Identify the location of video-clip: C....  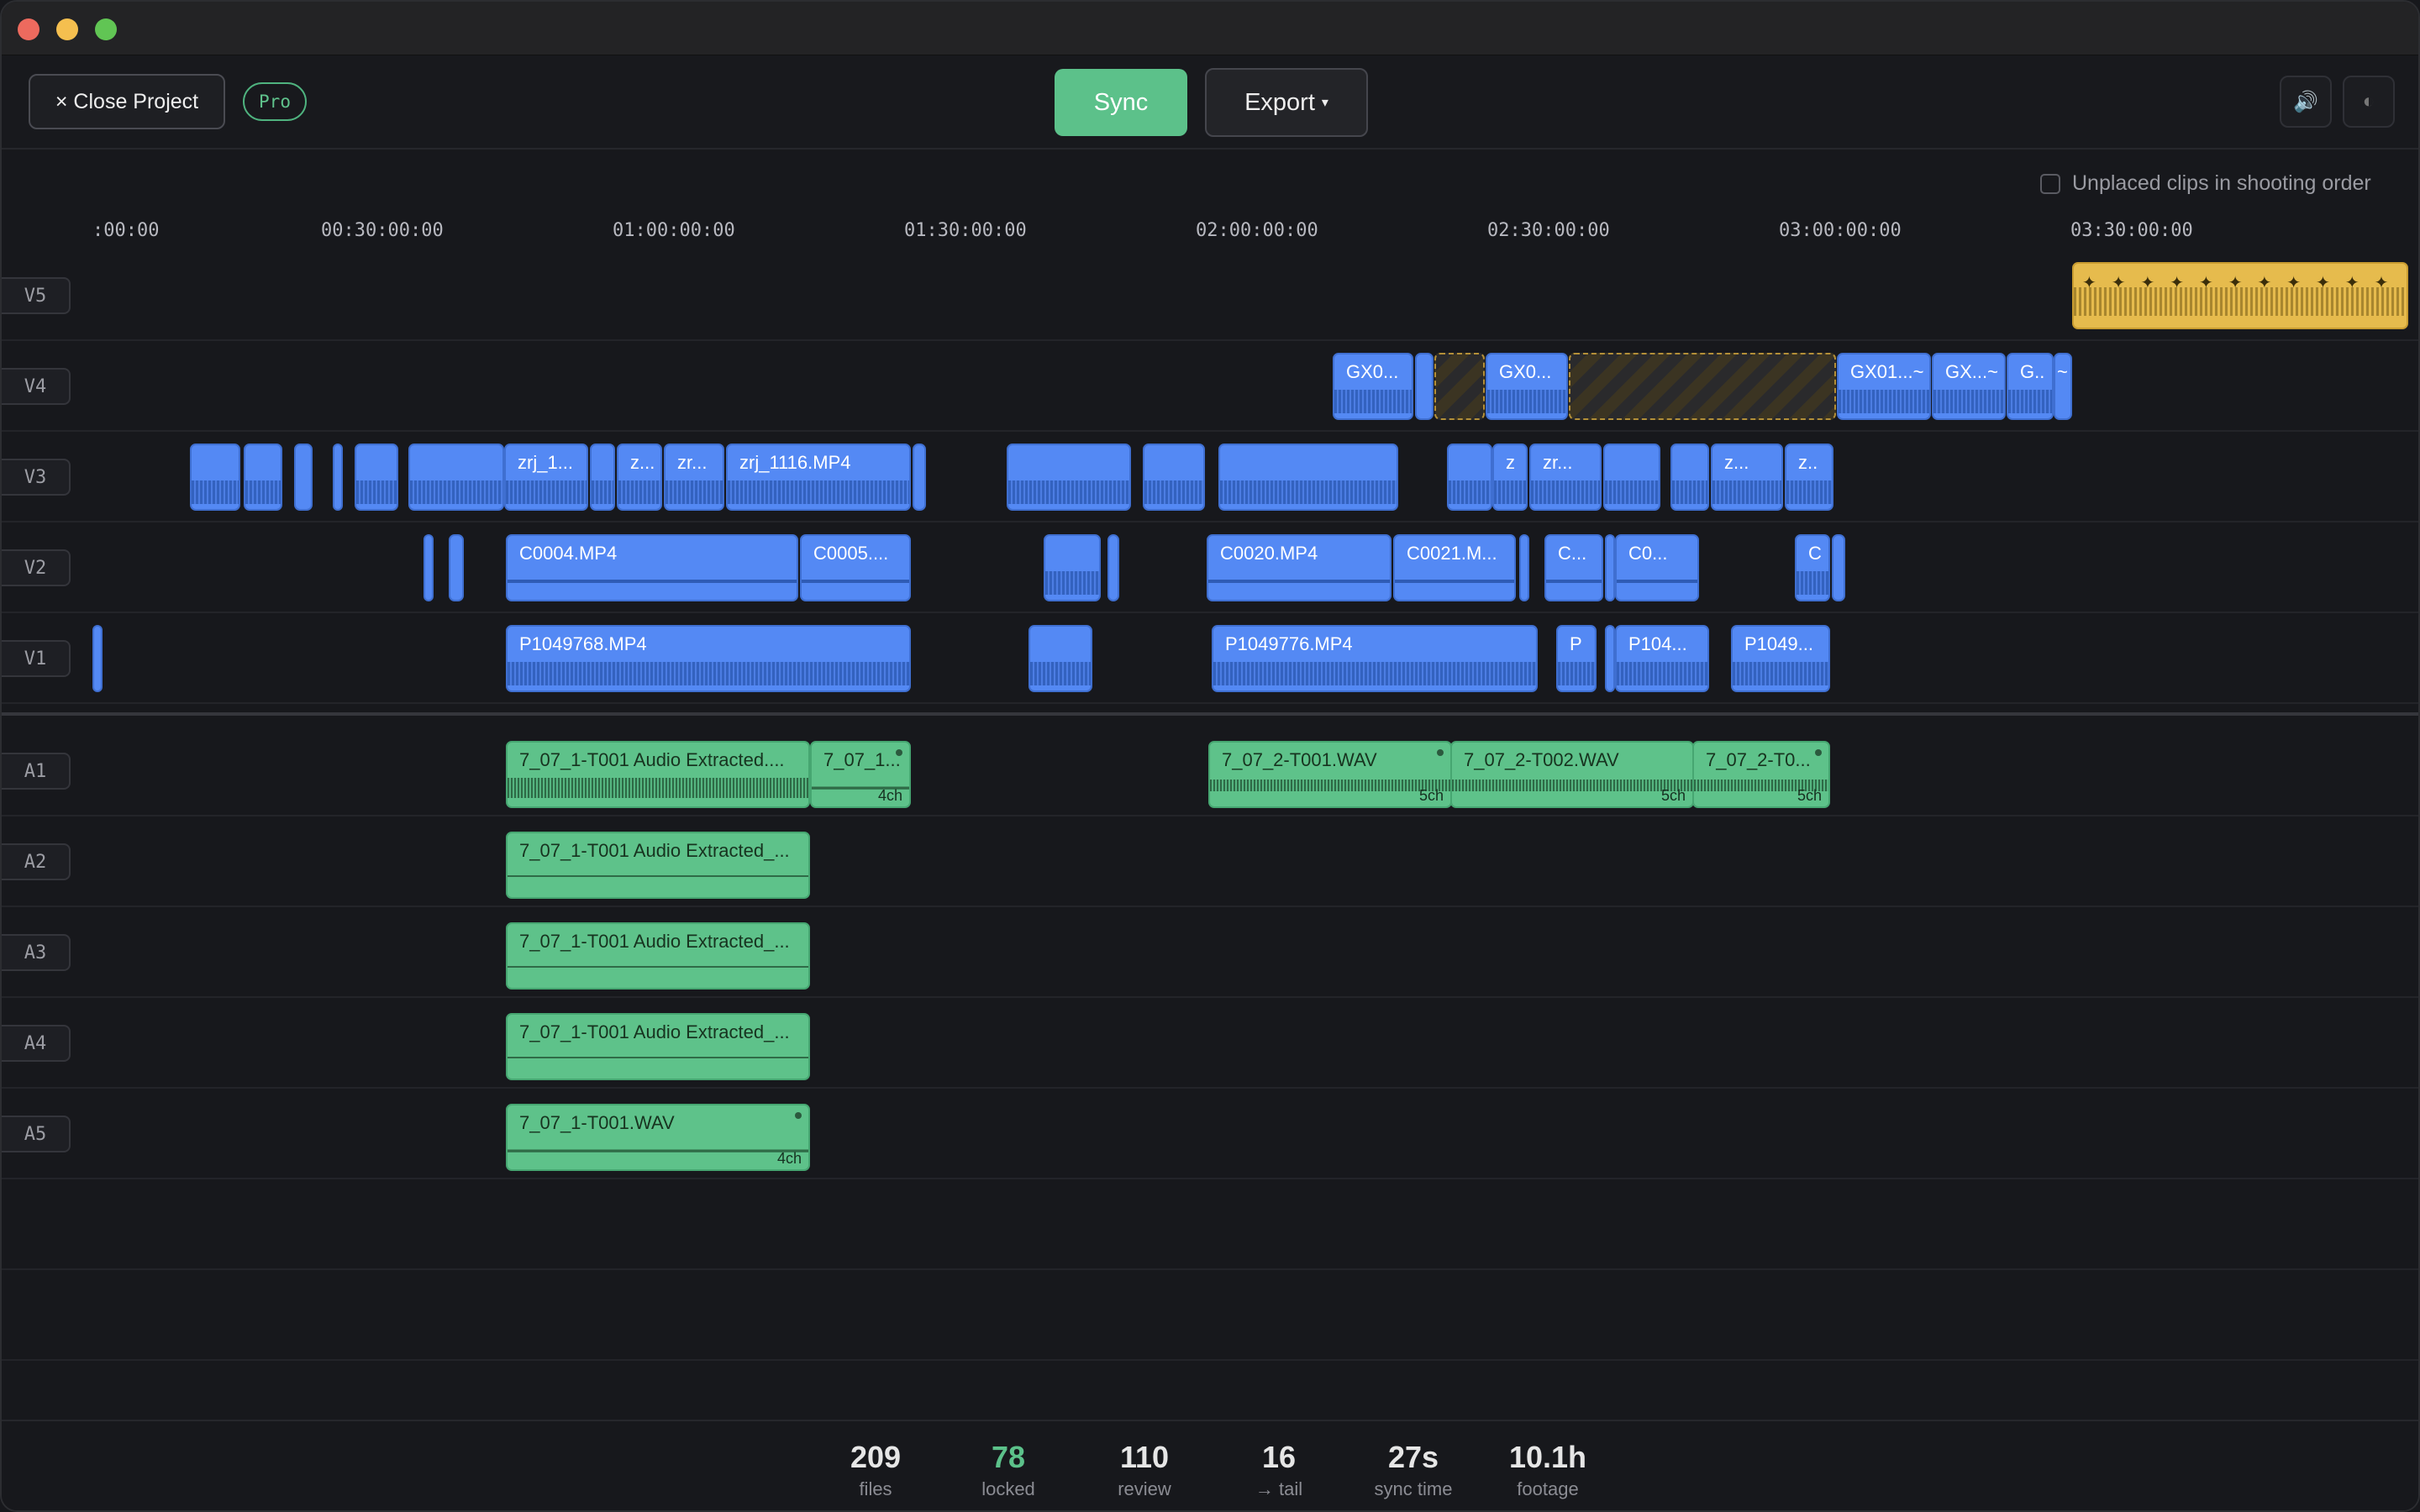
(1573, 567).